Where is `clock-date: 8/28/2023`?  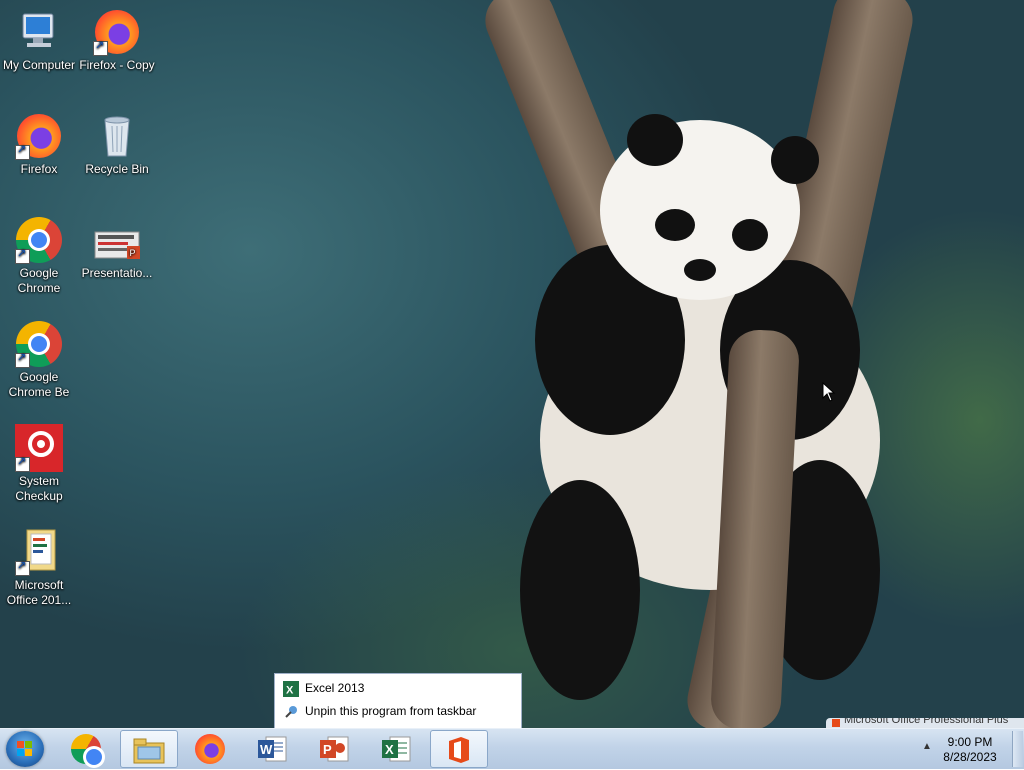 clock-date: 8/28/2023 is located at coordinates (970, 757).